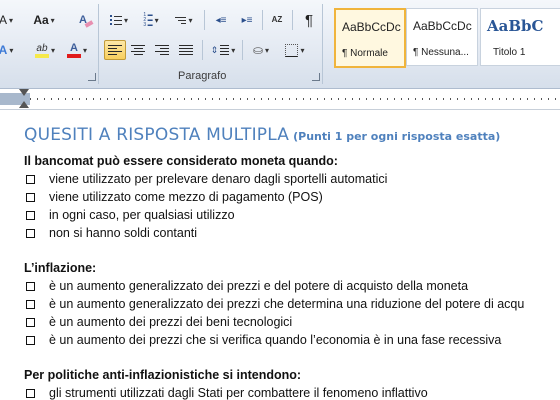 Image resolution: width=560 pixels, height=400 pixels. Describe the element at coordinates (316, 77) in the screenshot. I see `paragraph-dialog-launcher` at that location.